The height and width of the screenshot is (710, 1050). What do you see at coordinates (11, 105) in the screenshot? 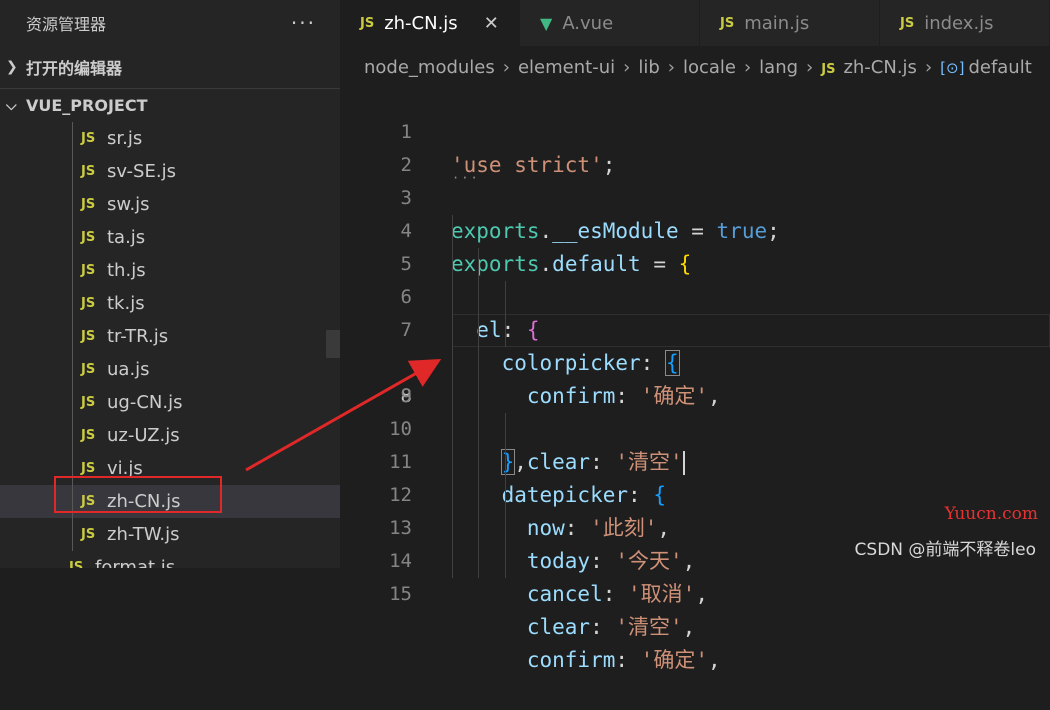
I see `chevron-down-icon: ⌵` at bounding box center [11, 105].